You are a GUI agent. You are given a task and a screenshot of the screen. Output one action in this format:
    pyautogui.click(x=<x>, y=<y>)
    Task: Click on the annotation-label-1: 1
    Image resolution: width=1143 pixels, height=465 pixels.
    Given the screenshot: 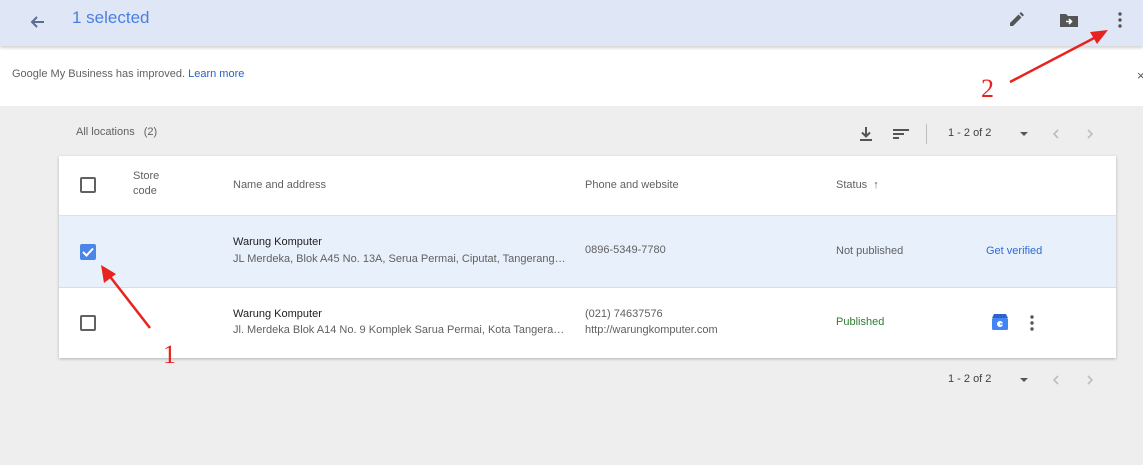 What is the action you would take?
    pyautogui.click(x=169, y=354)
    